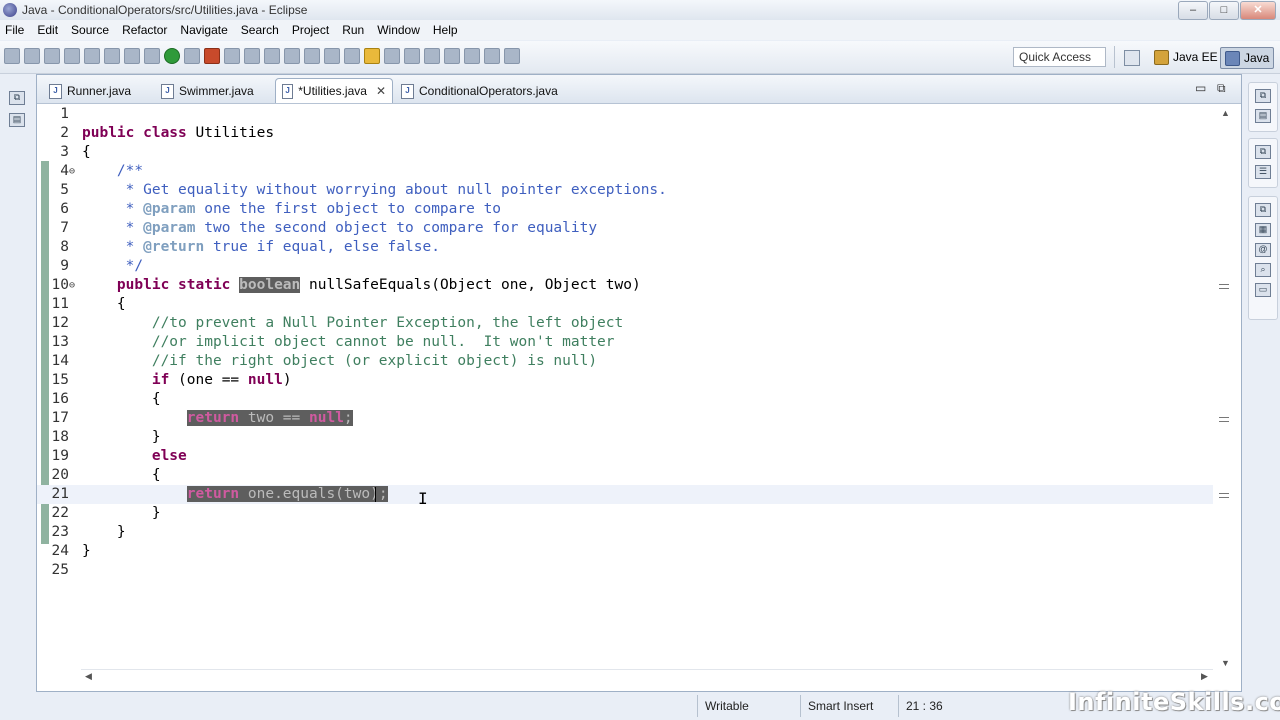  I want to click on code-line: 15 if (one == null), so click(625, 380).